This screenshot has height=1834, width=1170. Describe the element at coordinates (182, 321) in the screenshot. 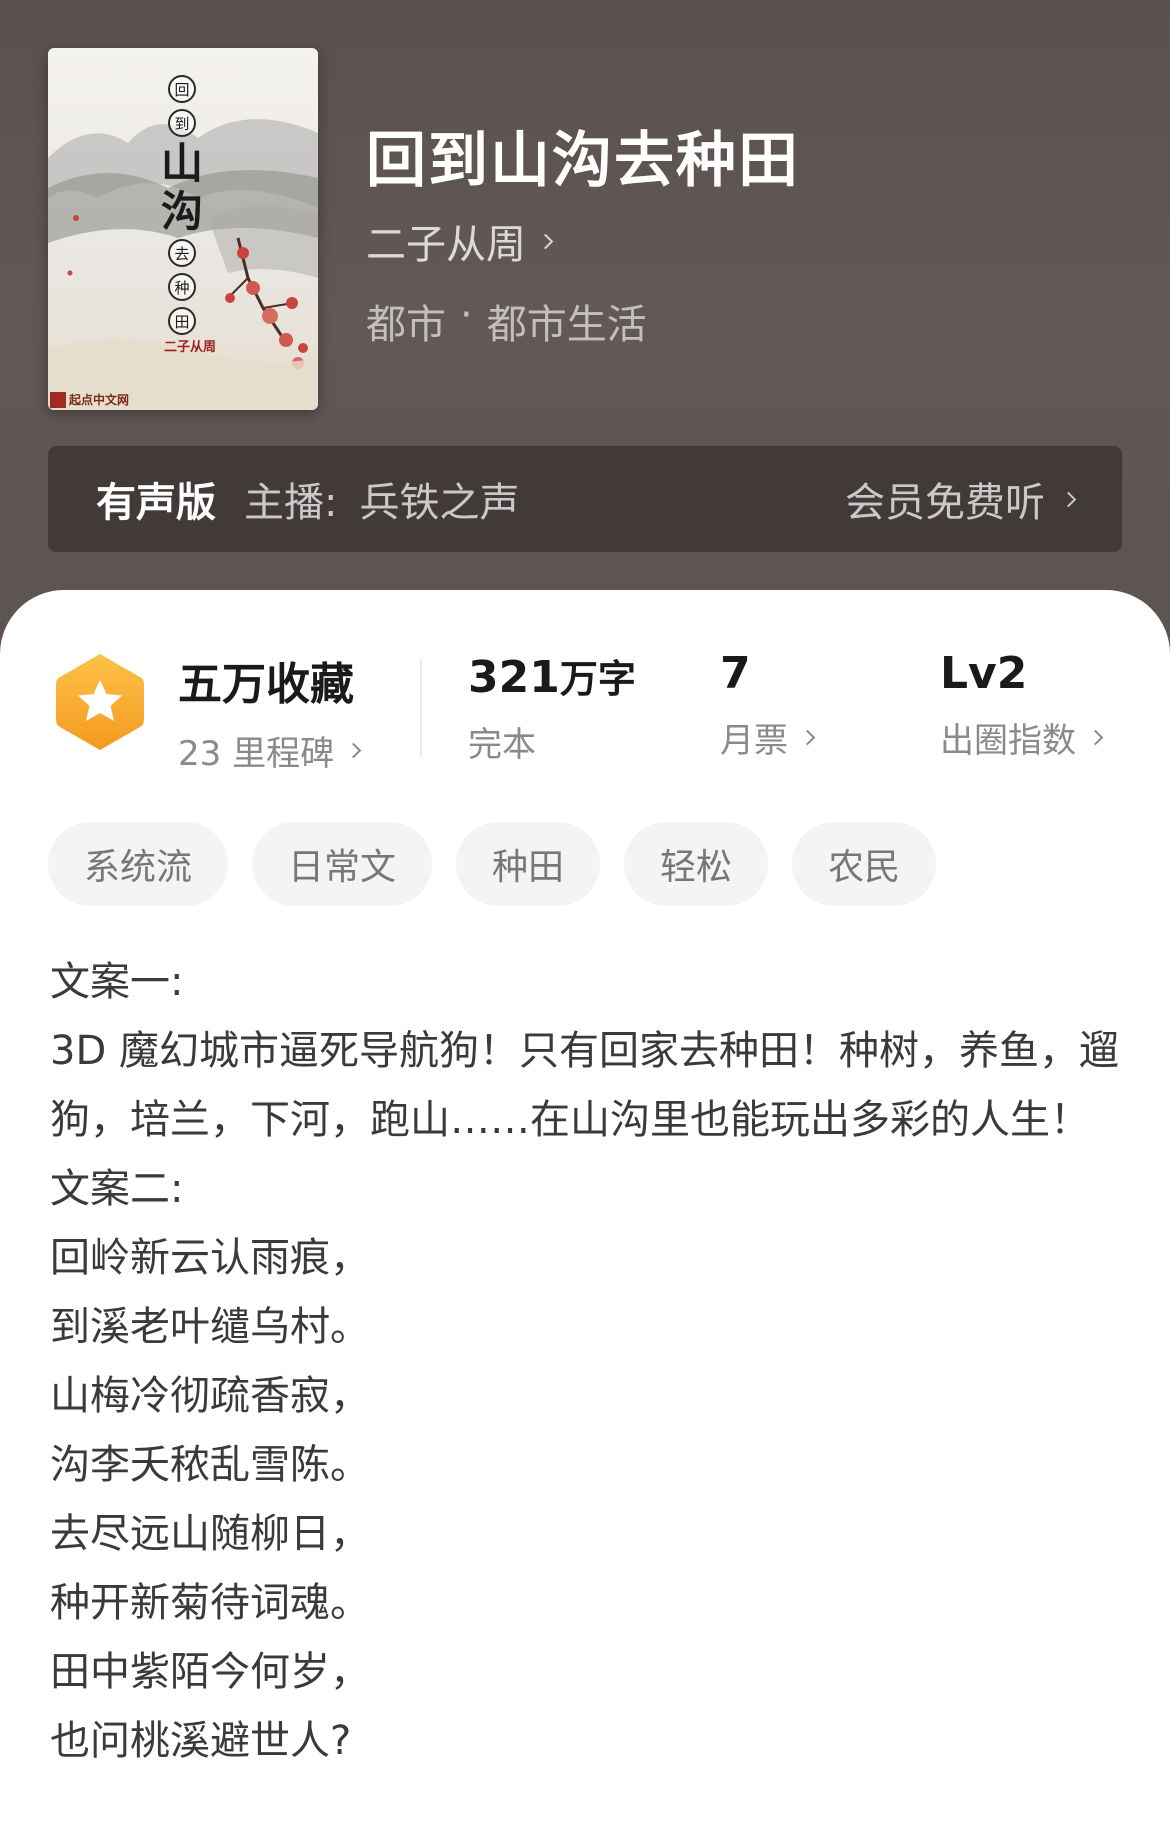

I see `cover-char: 田` at that location.